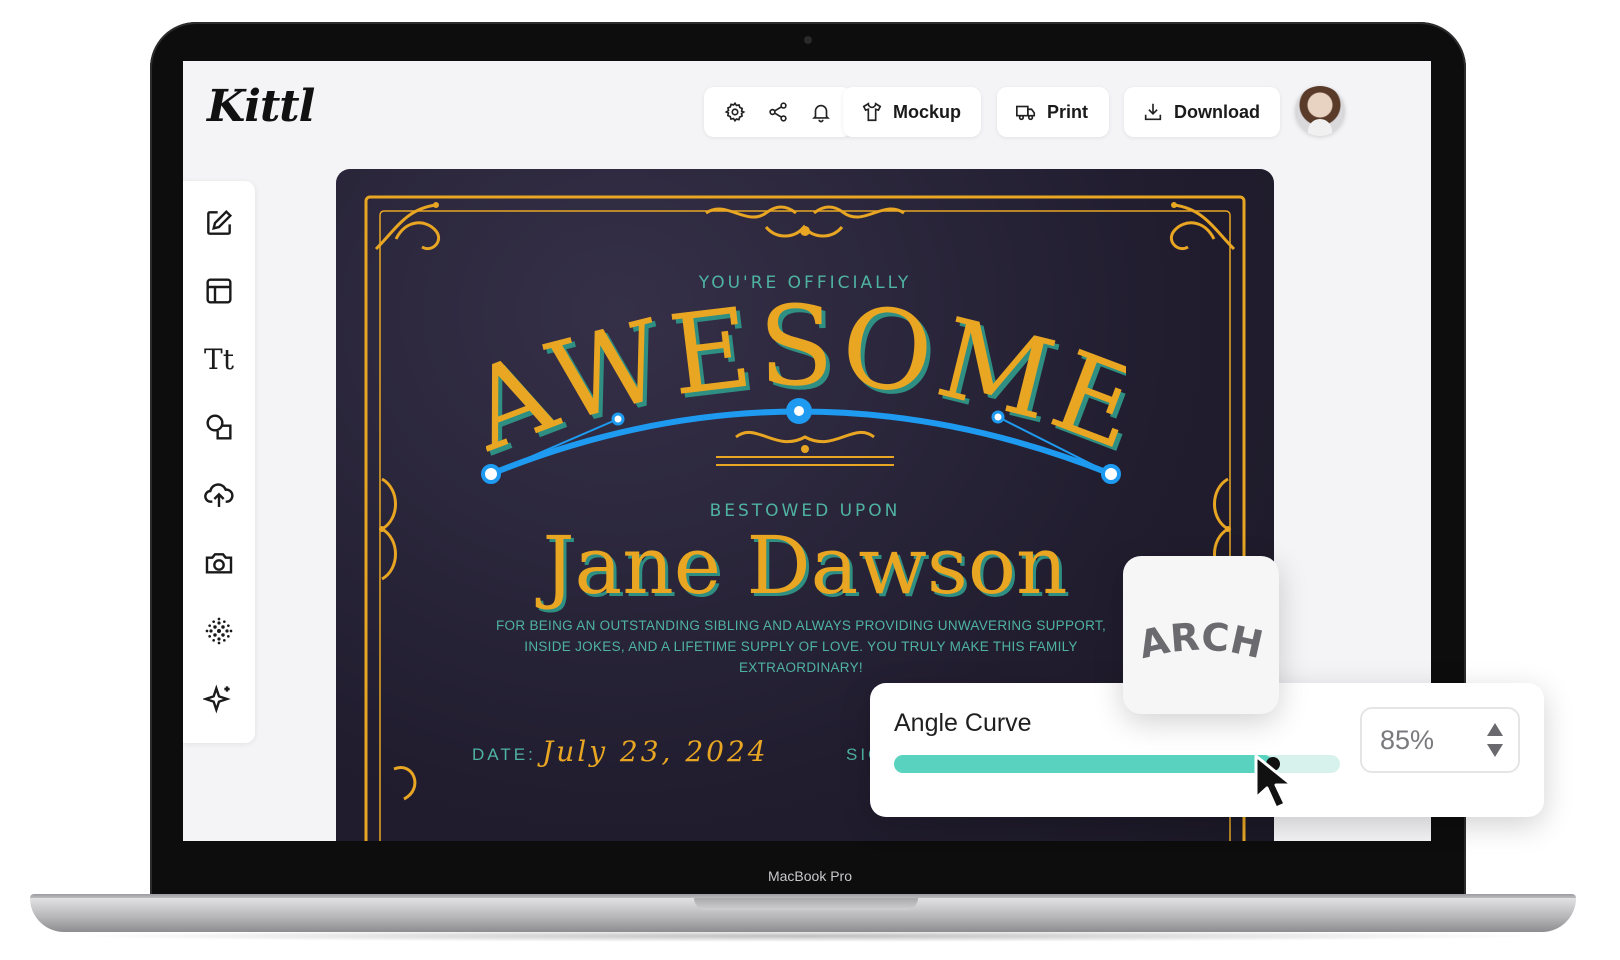 The height and width of the screenshot is (960, 1620). I want to click on sidebar-item-edit, so click(219, 223).